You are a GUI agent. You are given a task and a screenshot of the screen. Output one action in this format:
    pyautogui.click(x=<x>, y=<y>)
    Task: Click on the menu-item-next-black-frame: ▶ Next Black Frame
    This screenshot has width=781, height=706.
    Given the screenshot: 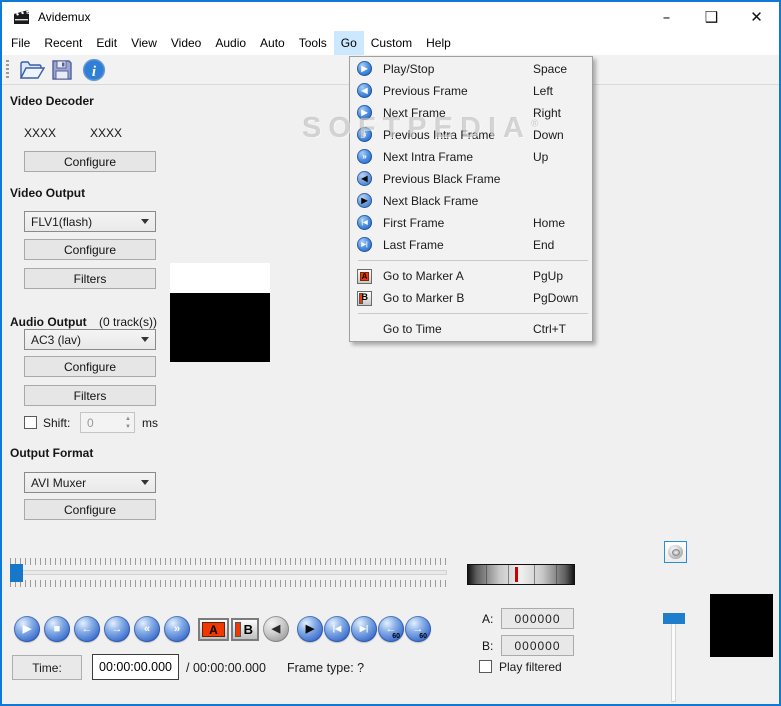 What is the action you would take?
    pyautogui.click(x=471, y=201)
    